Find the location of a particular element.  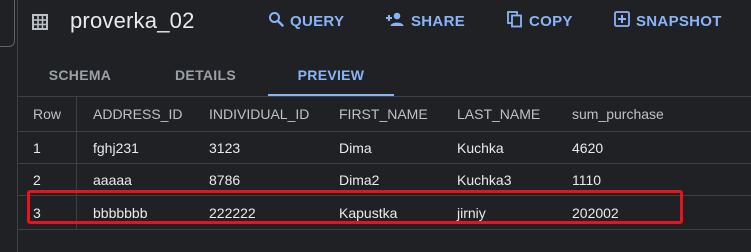

side-panel-corner is located at coordinates (7, 23).